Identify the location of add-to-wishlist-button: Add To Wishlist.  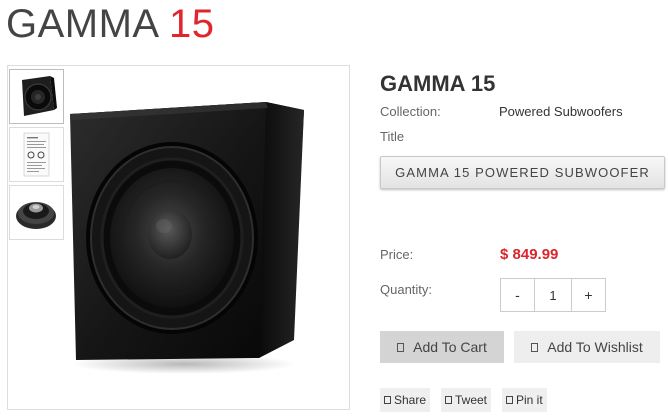
(587, 347).